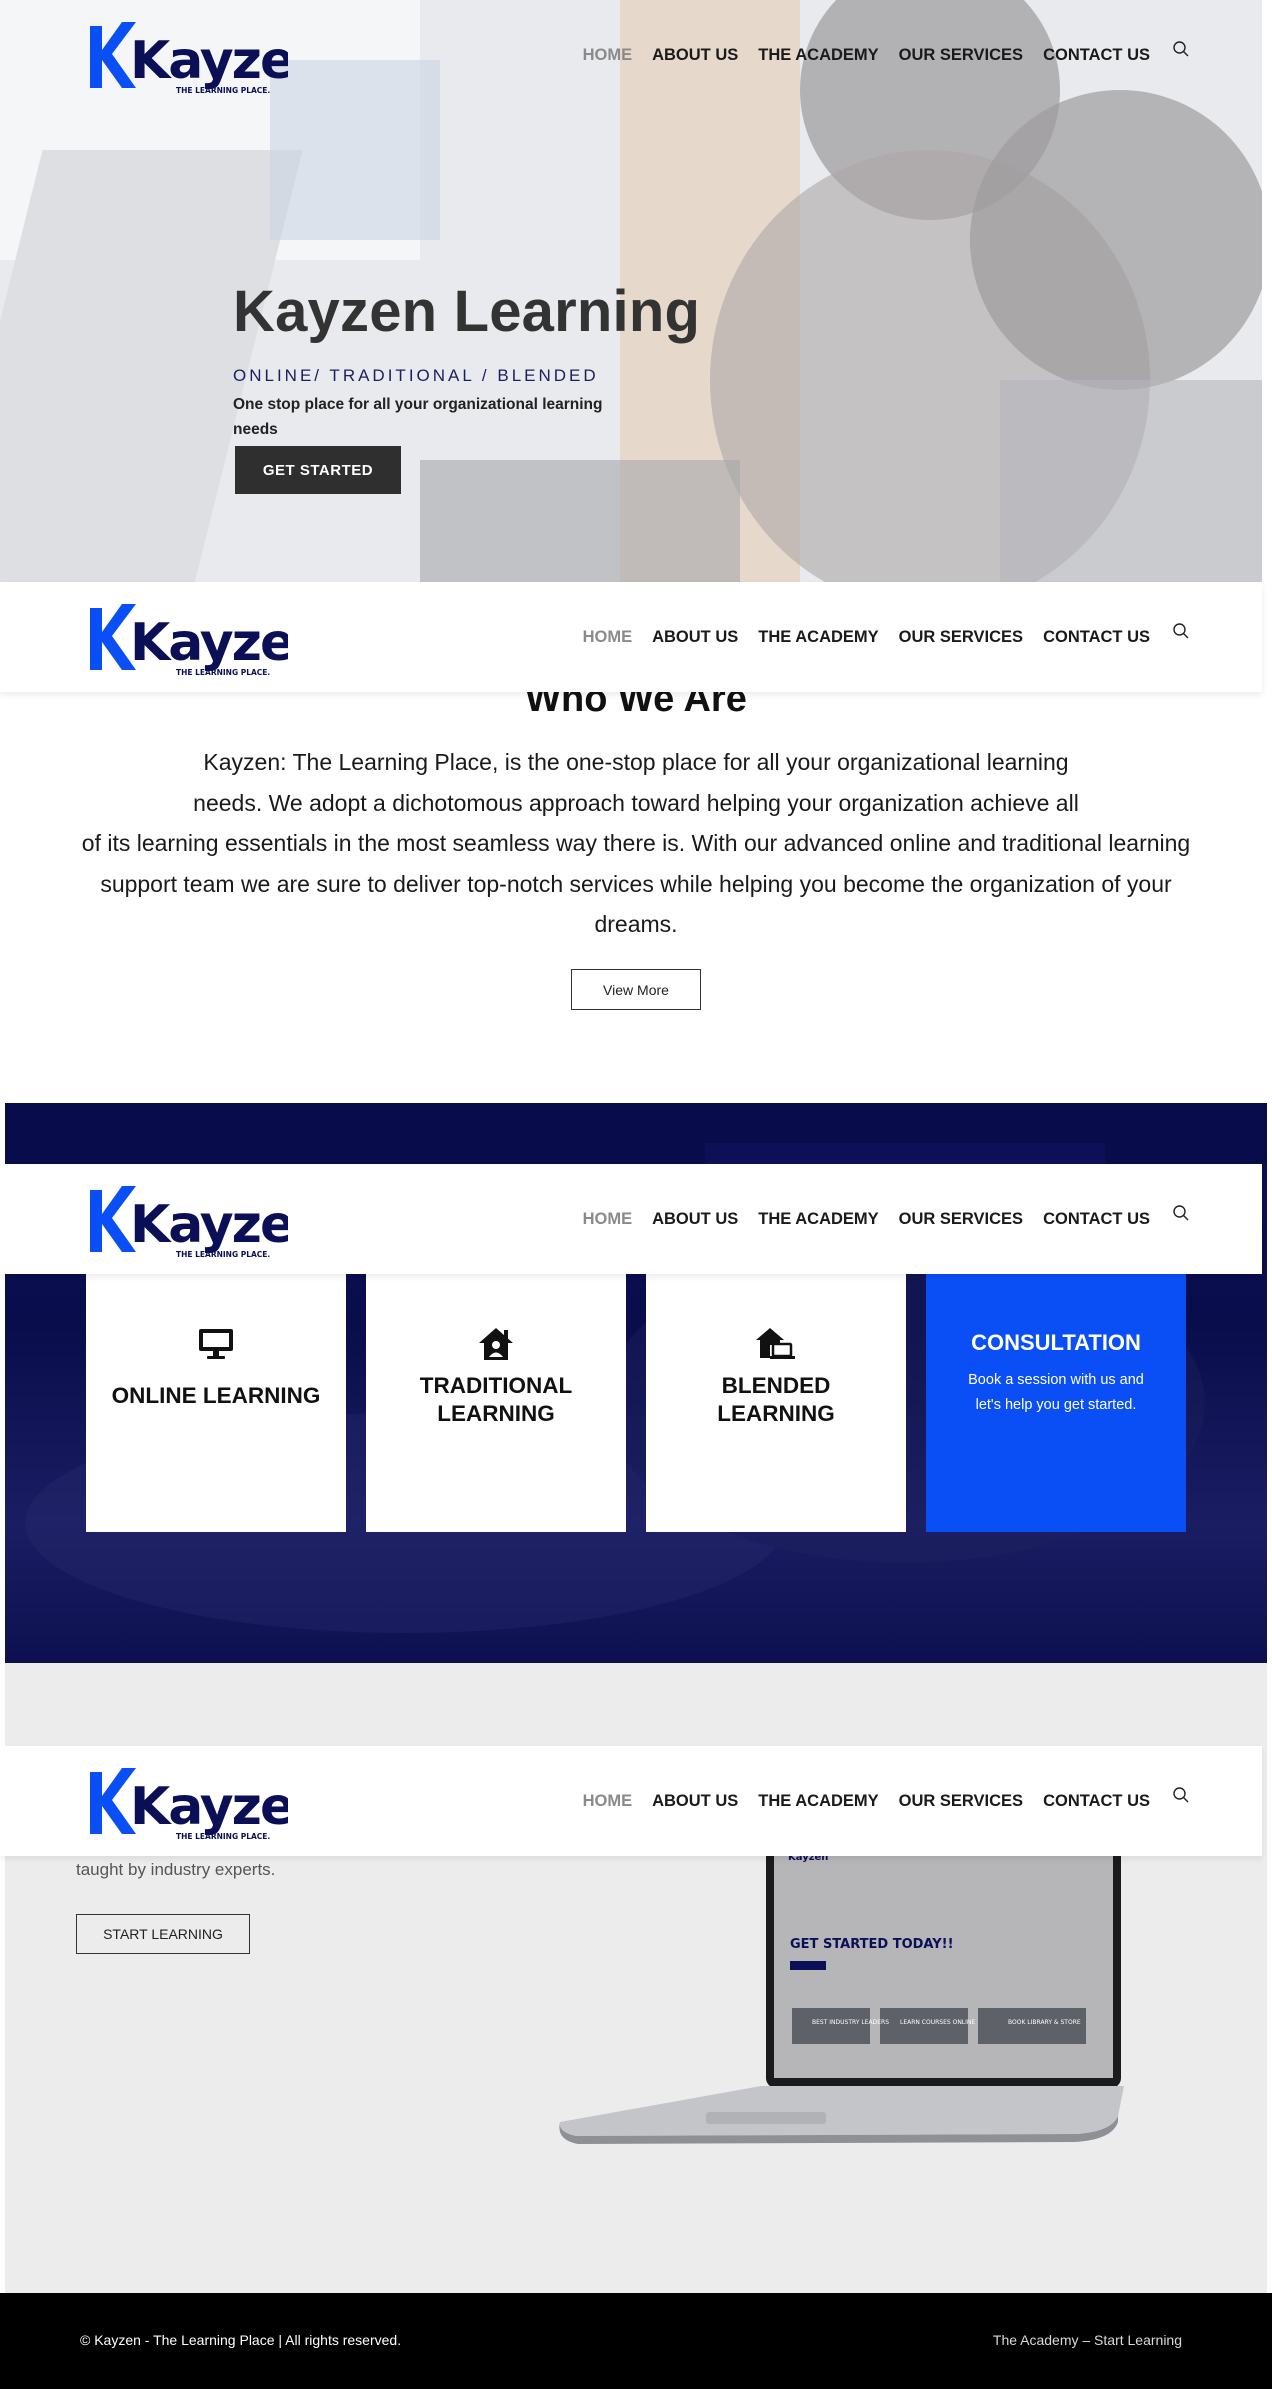  What do you see at coordinates (216, 1344) in the screenshot?
I see `desktop-icon` at bounding box center [216, 1344].